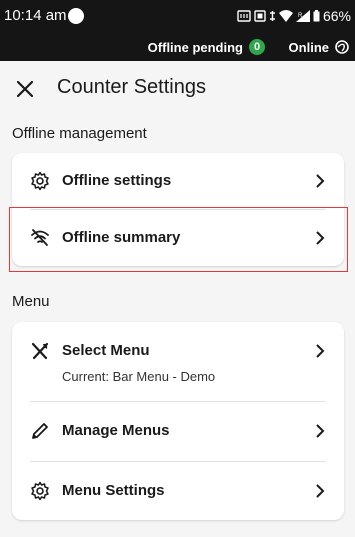 This screenshot has width=355, height=537. Describe the element at coordinates (117, 180) in the screenshot. I see `offline-settings-label: Offline settings` at that location.